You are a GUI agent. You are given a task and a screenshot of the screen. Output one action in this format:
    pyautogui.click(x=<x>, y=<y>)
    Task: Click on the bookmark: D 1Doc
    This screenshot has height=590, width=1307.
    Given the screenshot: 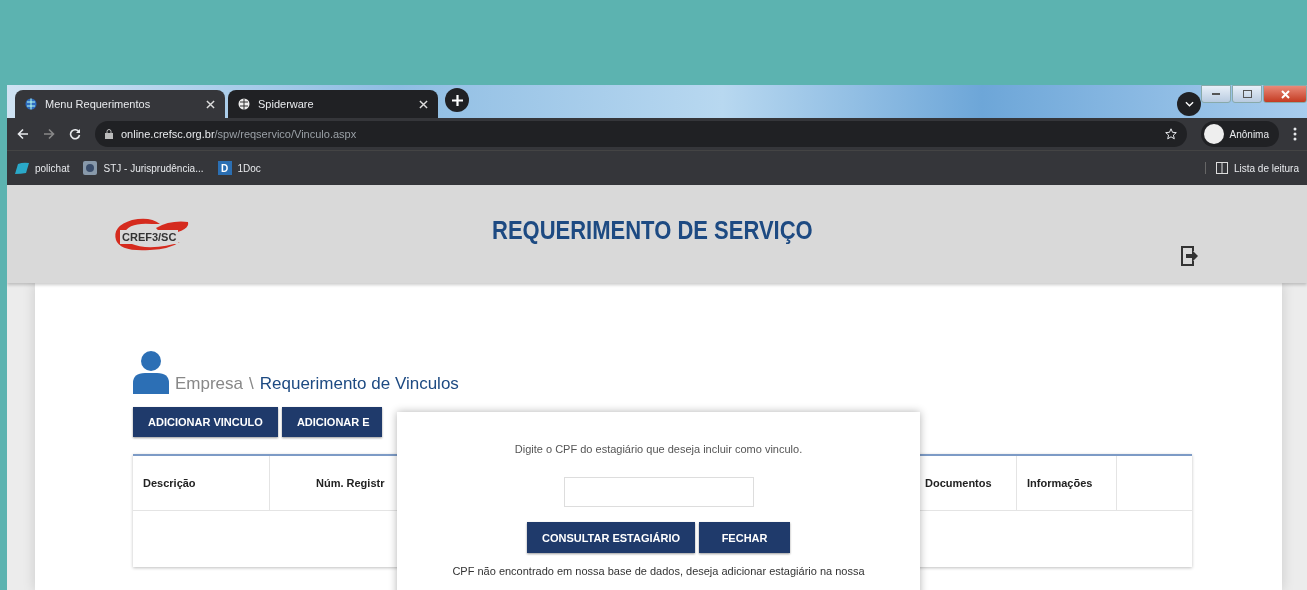 What is the action you would take?
    pyautogui.click(x=239, y=168)
    